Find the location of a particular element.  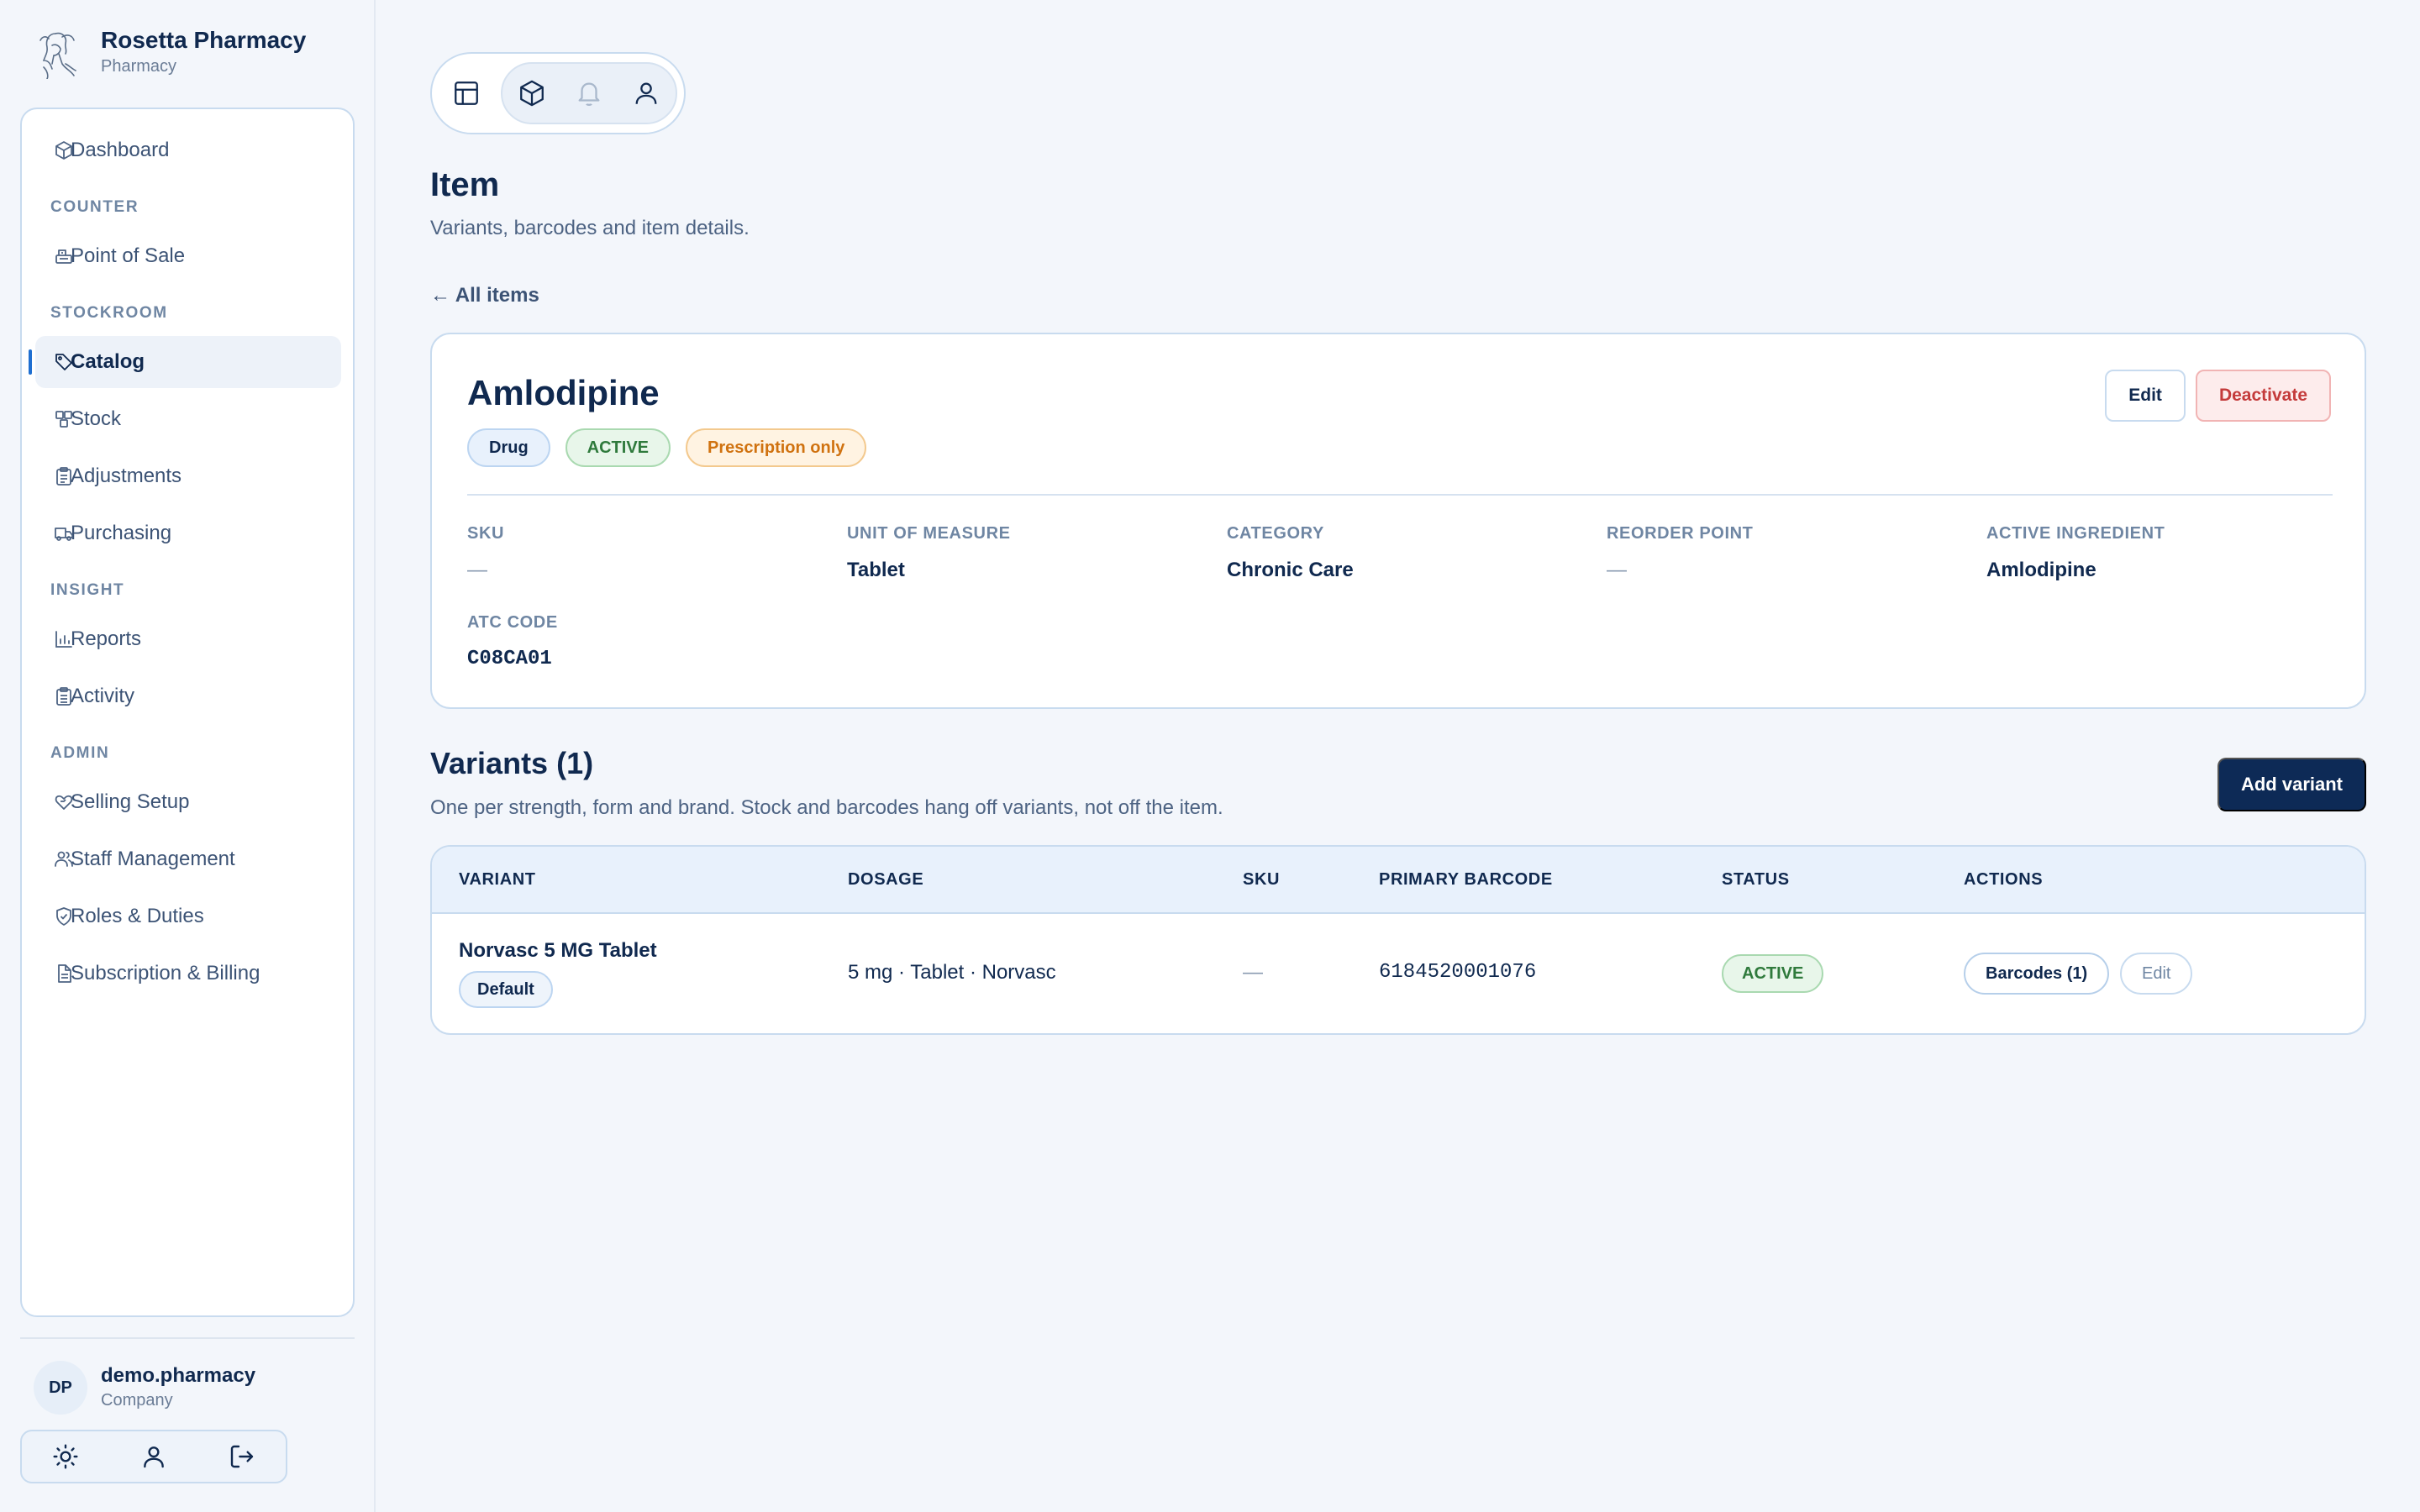

variant-sku: — is located at coordinates (1253, 972).